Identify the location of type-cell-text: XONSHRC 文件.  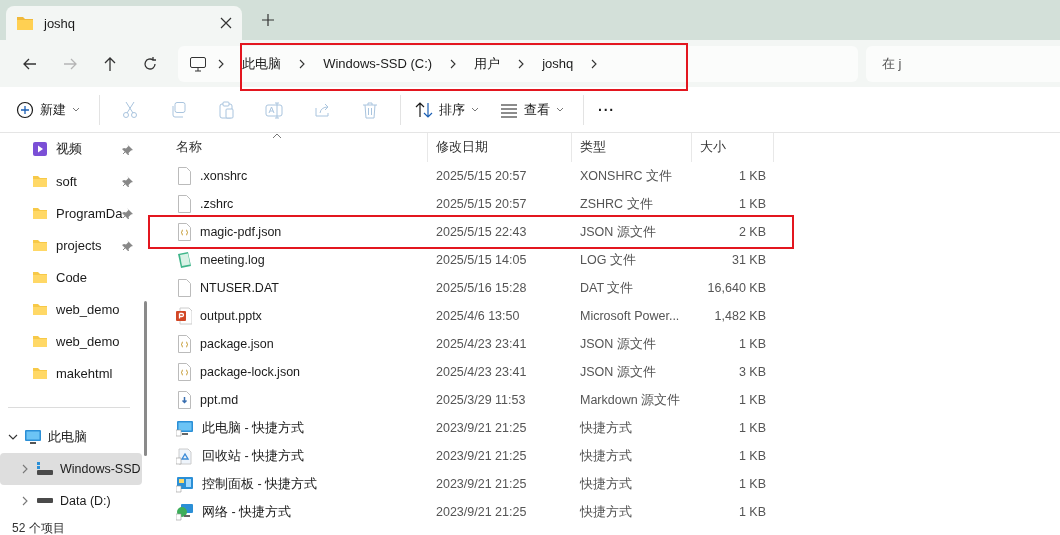
(626, 176).